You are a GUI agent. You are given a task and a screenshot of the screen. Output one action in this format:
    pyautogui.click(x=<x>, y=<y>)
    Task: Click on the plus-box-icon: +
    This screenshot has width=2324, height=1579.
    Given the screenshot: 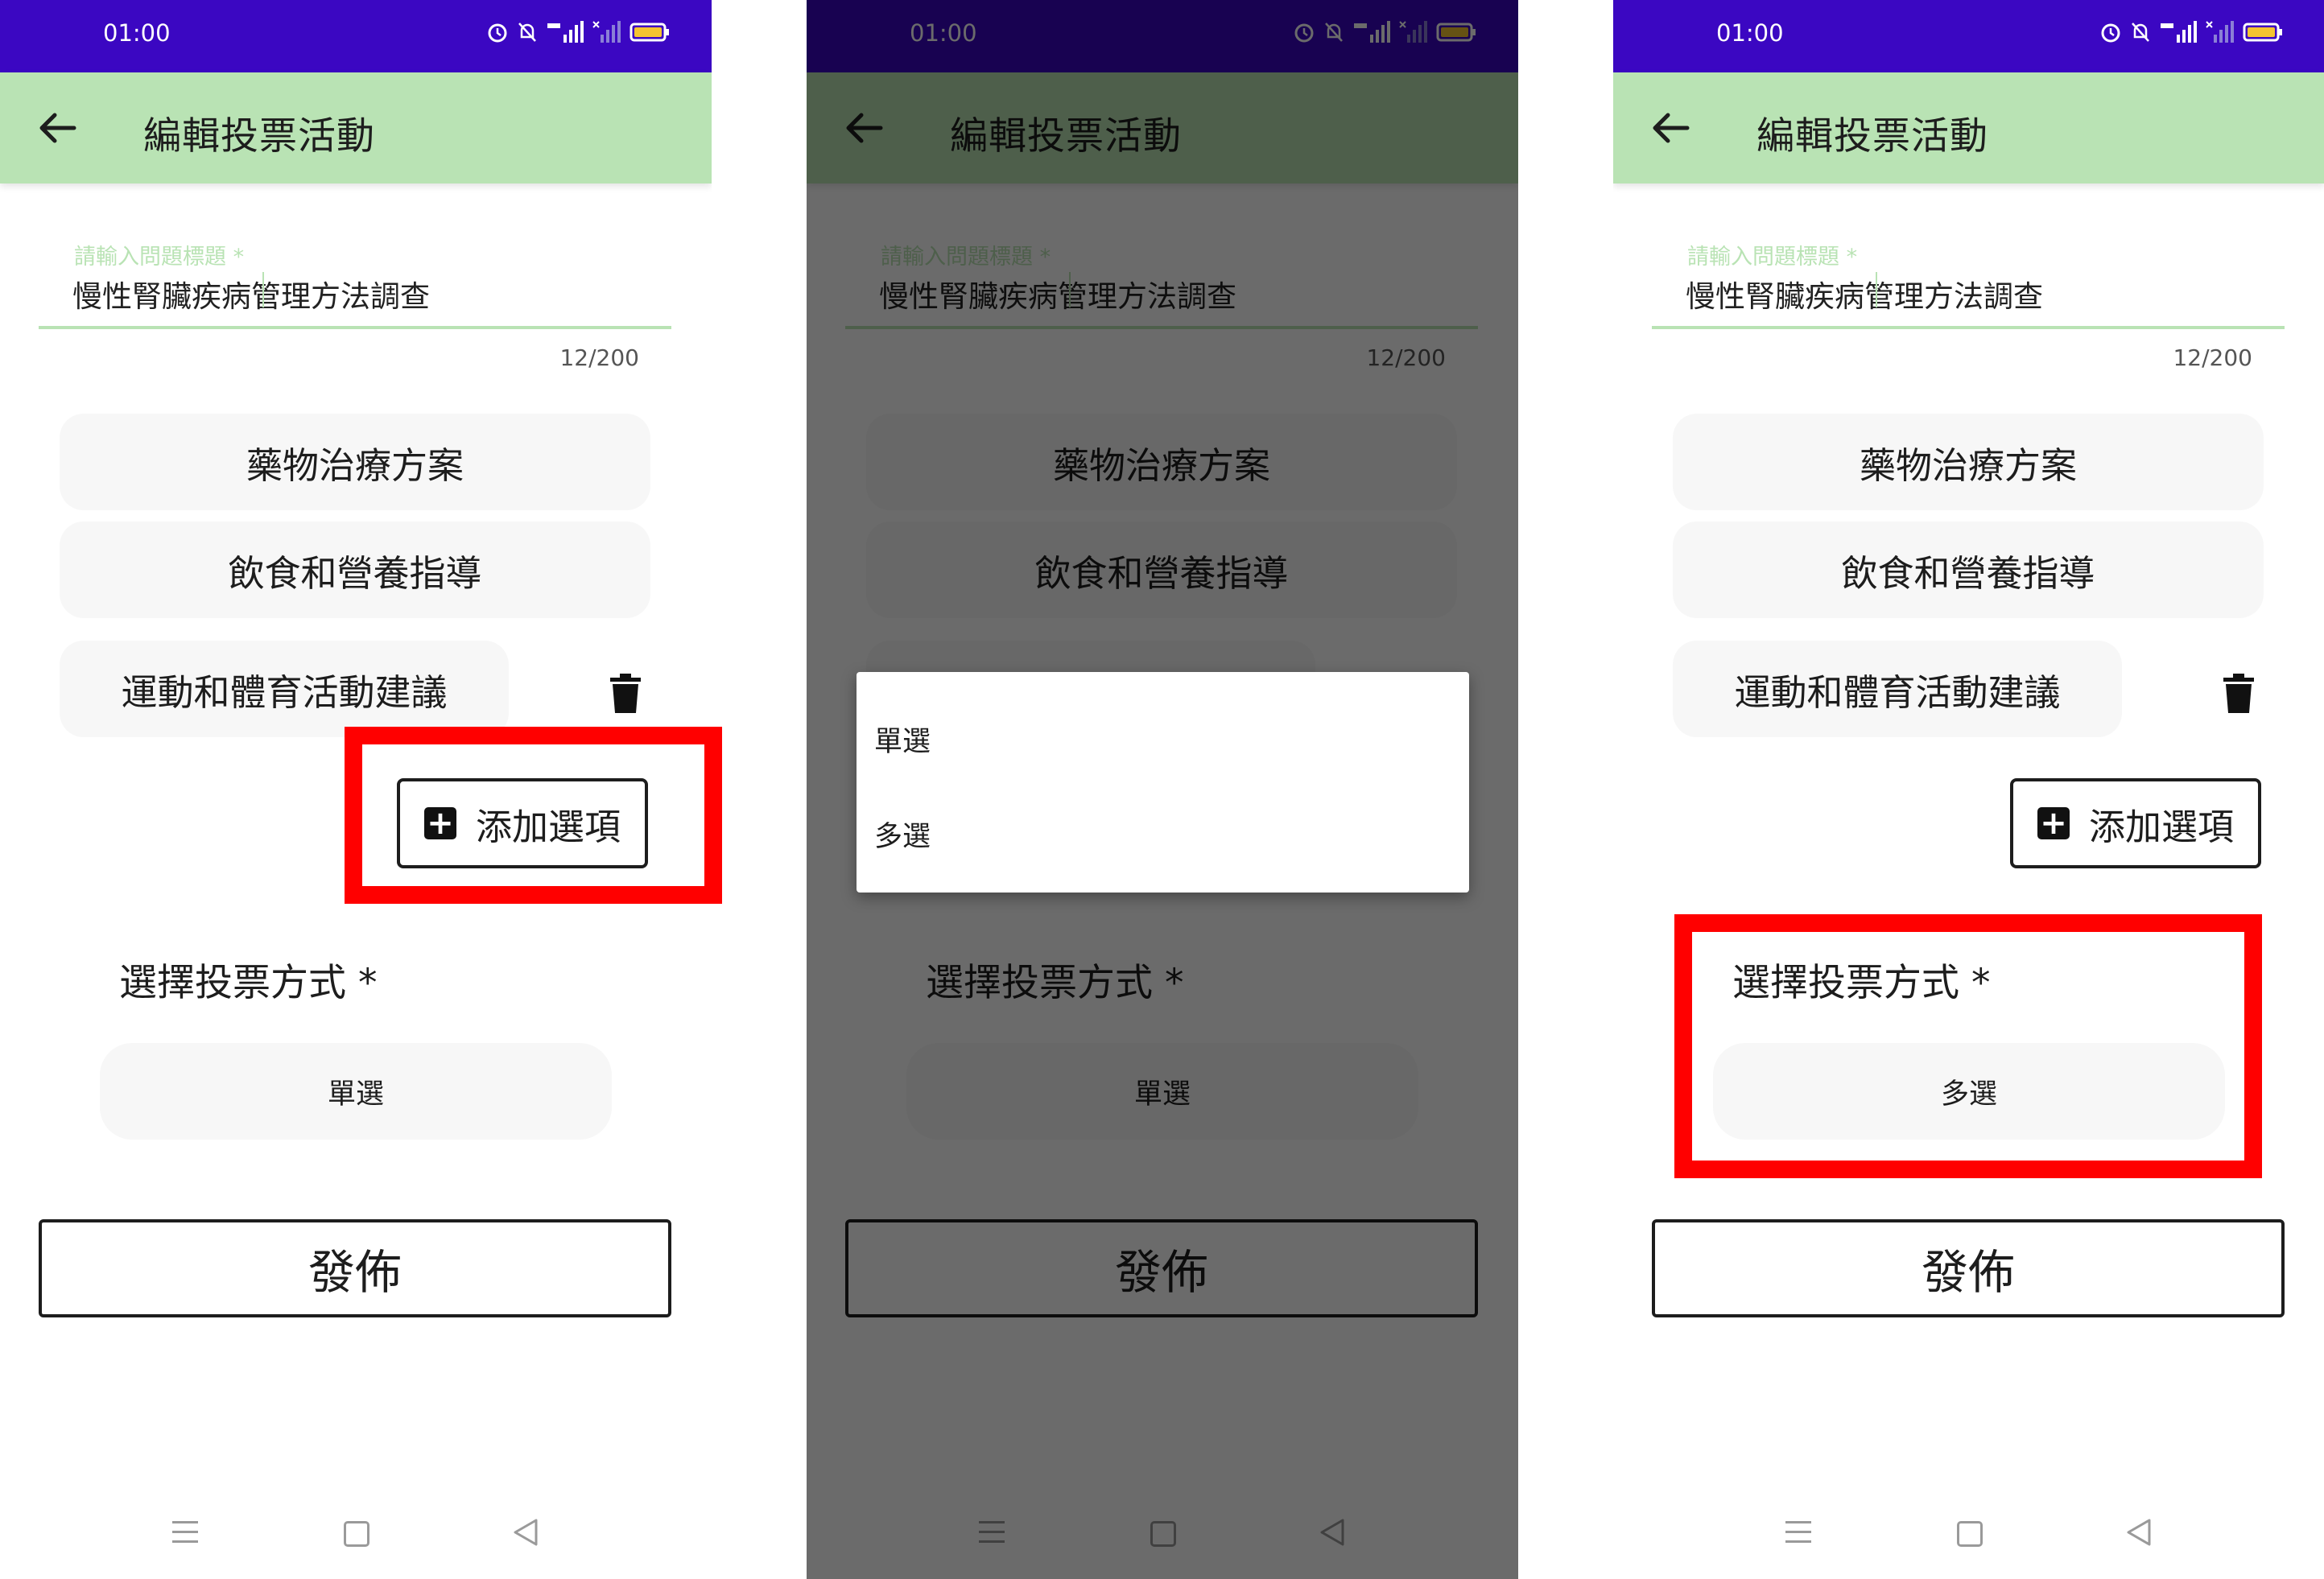 What is the action you would take?
    pyautogui.click(x=2053, y=823)
    